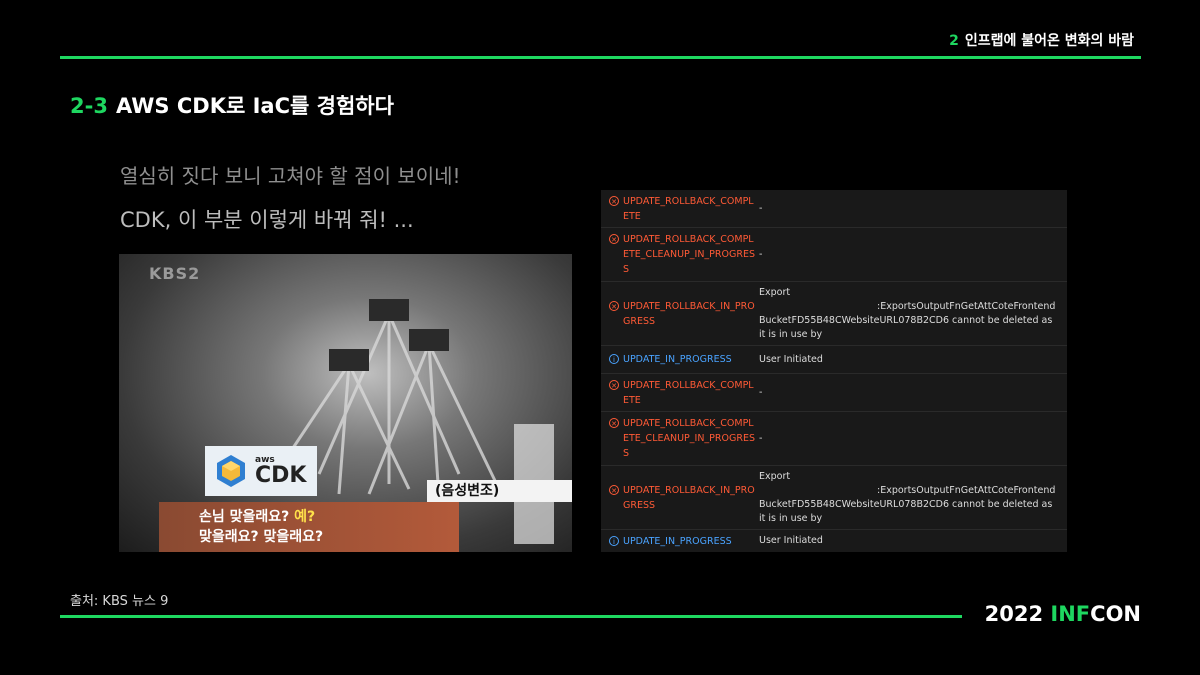  What do you see at coordinates (511, 616) in the screenshot?
I see `bottom-divider` at bounding box center [511, 616].